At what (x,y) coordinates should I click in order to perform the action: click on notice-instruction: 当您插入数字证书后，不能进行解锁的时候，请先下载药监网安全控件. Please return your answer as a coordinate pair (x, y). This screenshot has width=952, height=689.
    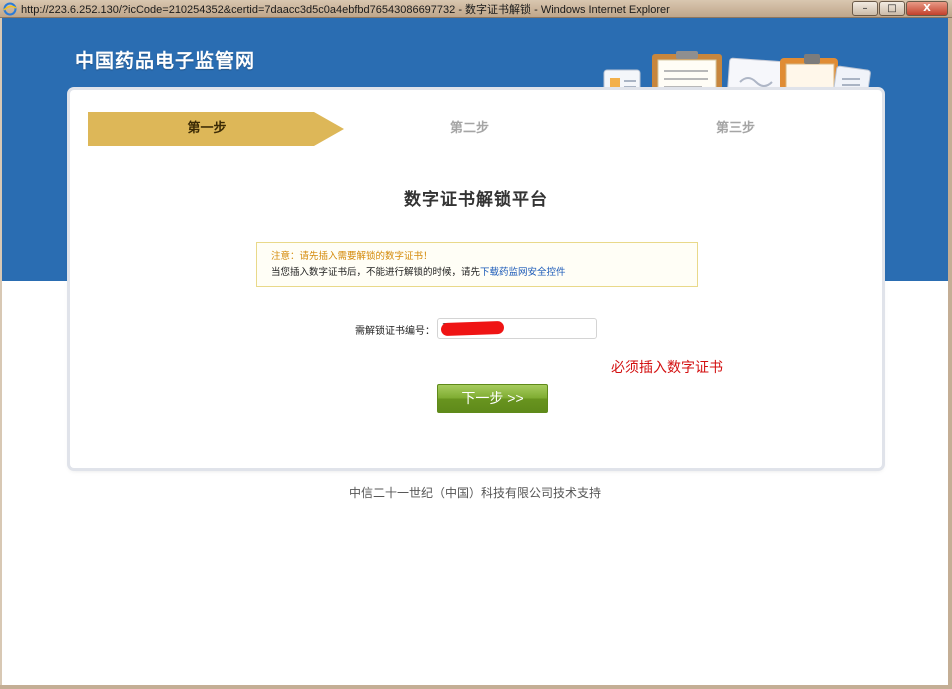
    Looking at the image, I should click on (484, 273).